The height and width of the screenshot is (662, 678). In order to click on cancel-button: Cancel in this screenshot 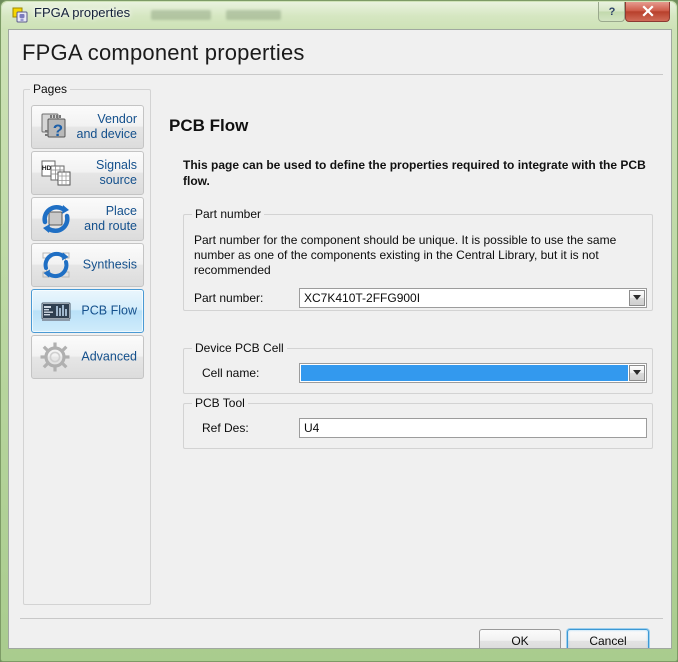, I will do `click(608, 638)`.